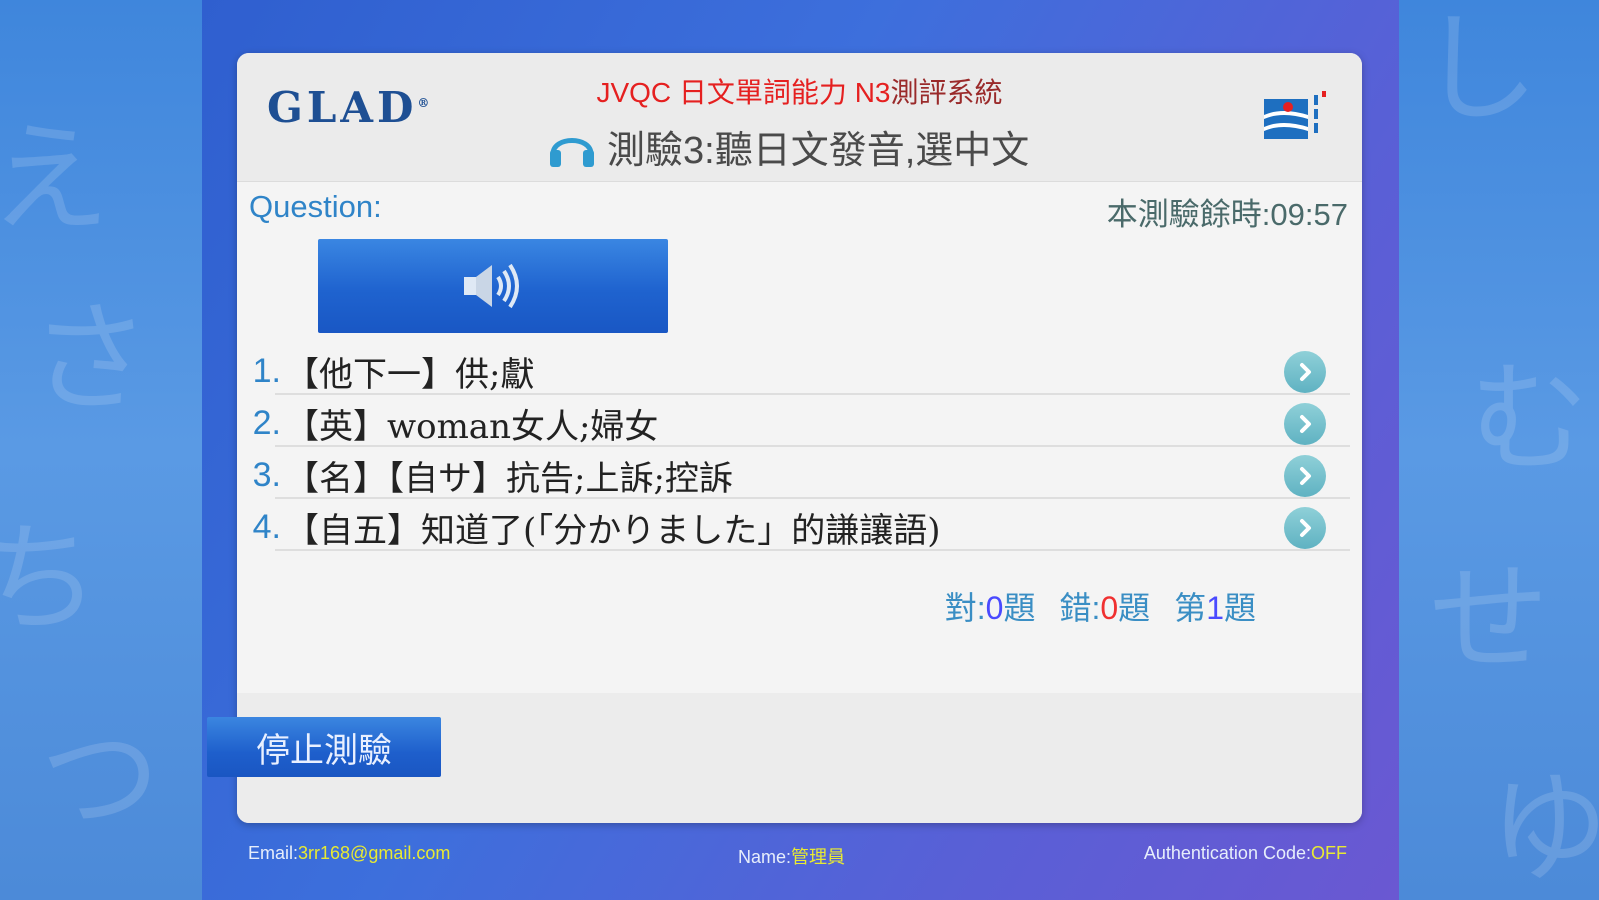 This screenshot has width=1599, height=900. I want to click on email-value: 3rr168@gmail.com, so click(374, 853).